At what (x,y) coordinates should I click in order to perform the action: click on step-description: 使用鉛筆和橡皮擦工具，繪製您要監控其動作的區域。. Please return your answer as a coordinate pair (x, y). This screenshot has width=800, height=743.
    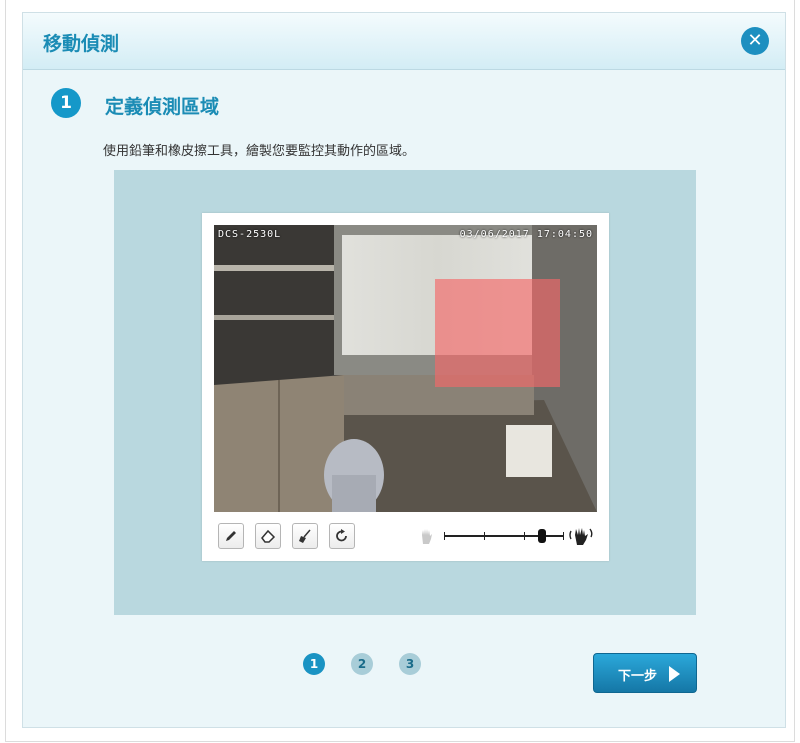
    Looking at the image, I should click on (259, 151).